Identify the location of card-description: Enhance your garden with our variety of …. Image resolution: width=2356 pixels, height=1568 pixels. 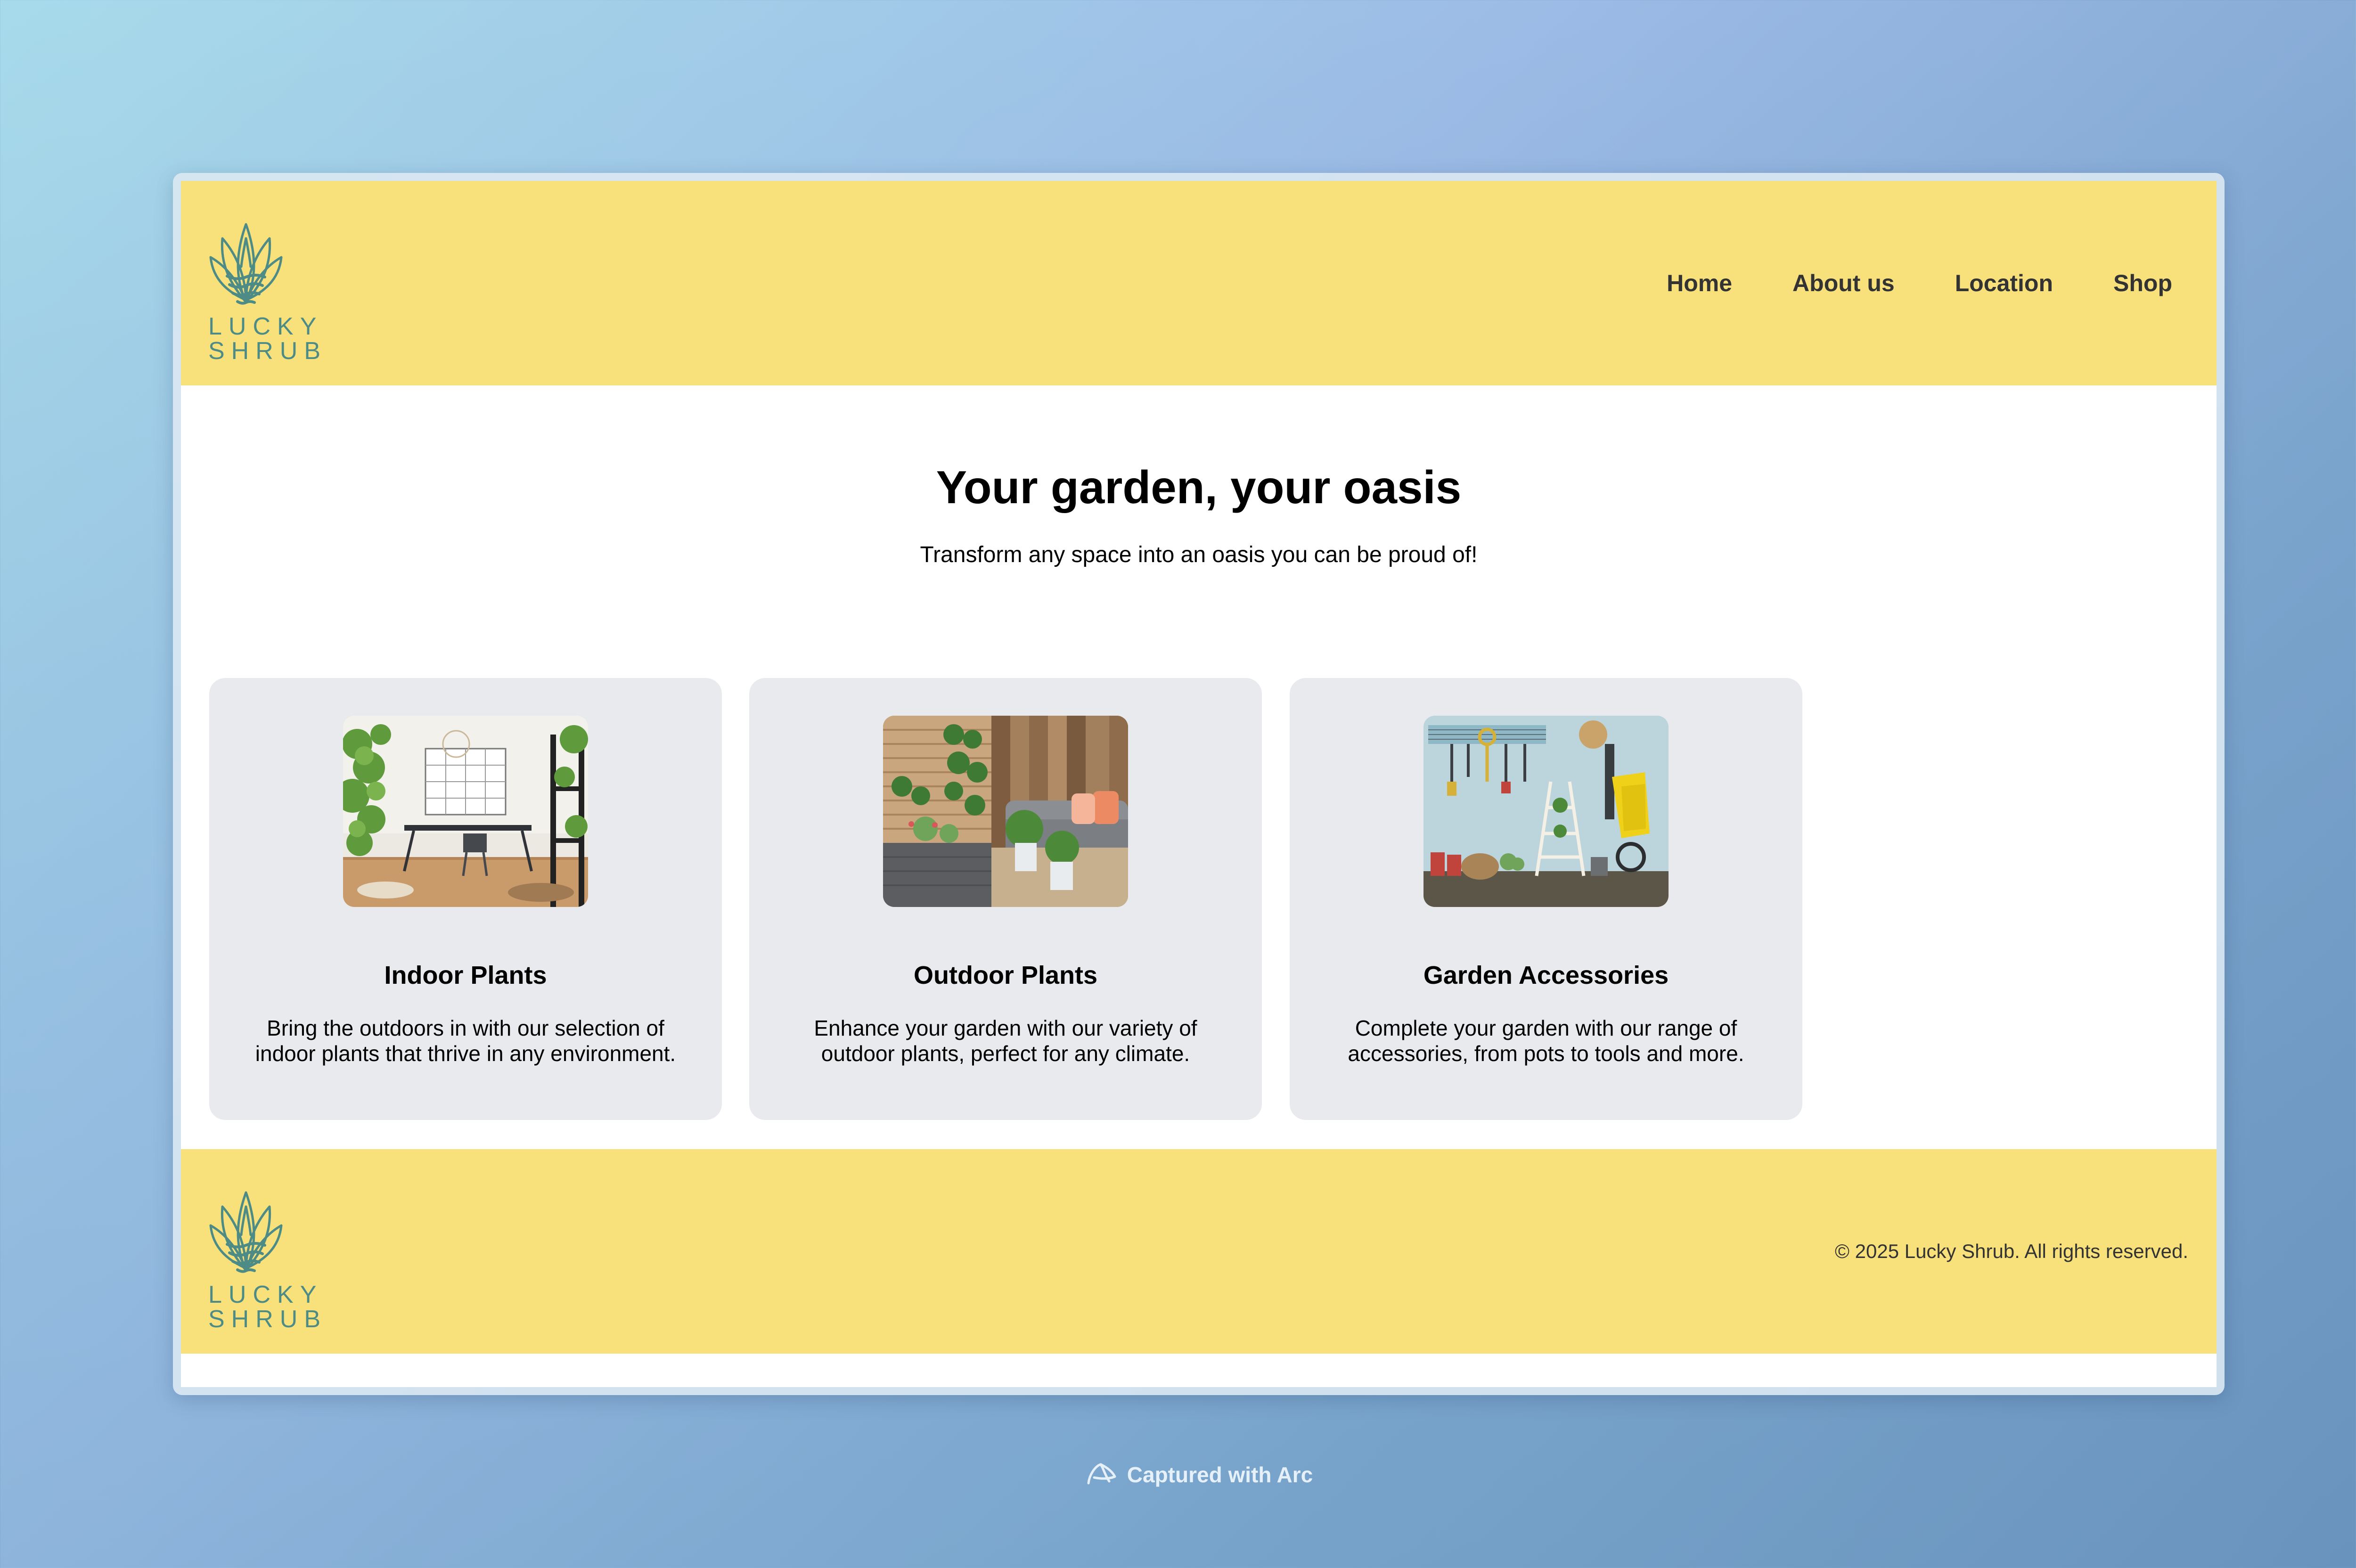
(1005, 1041).